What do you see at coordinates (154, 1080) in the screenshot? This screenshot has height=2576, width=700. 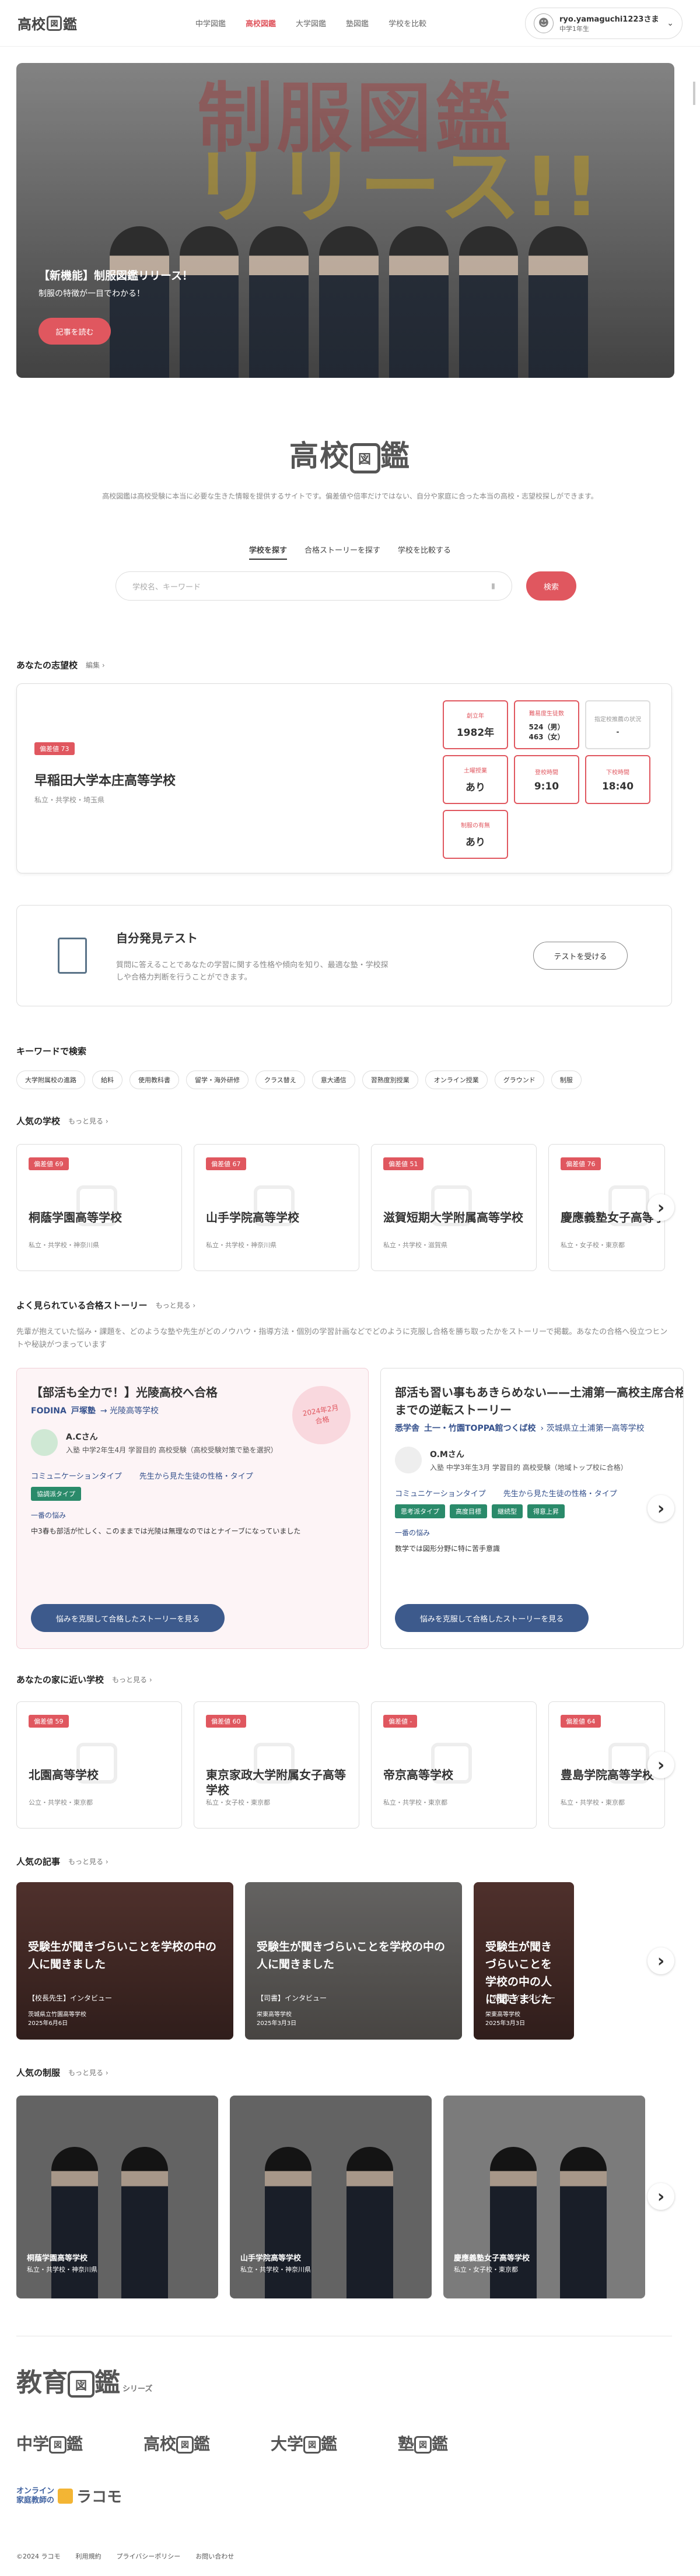 I see `keyword-chip: 使用教科書` at bounding box center [154, 1080].